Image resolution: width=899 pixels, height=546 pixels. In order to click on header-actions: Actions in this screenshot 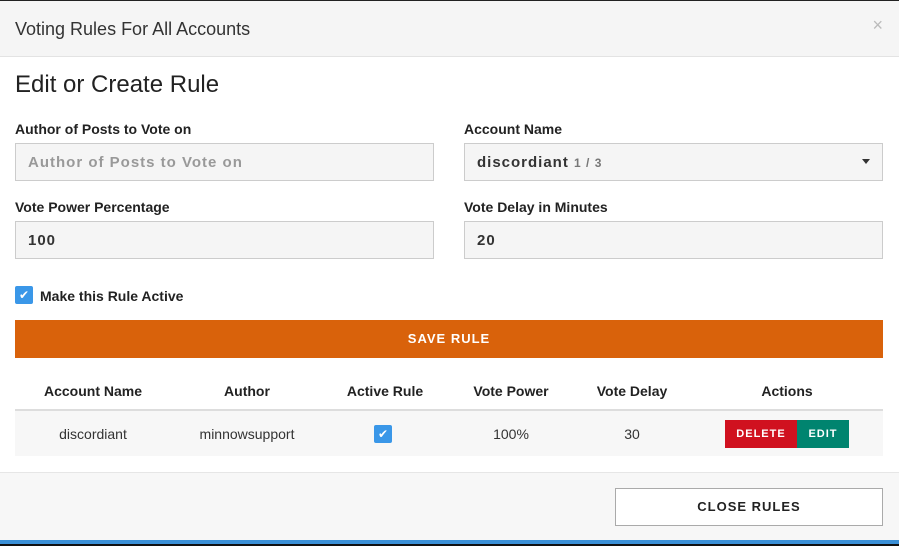, I will do `click(787, 391)`.